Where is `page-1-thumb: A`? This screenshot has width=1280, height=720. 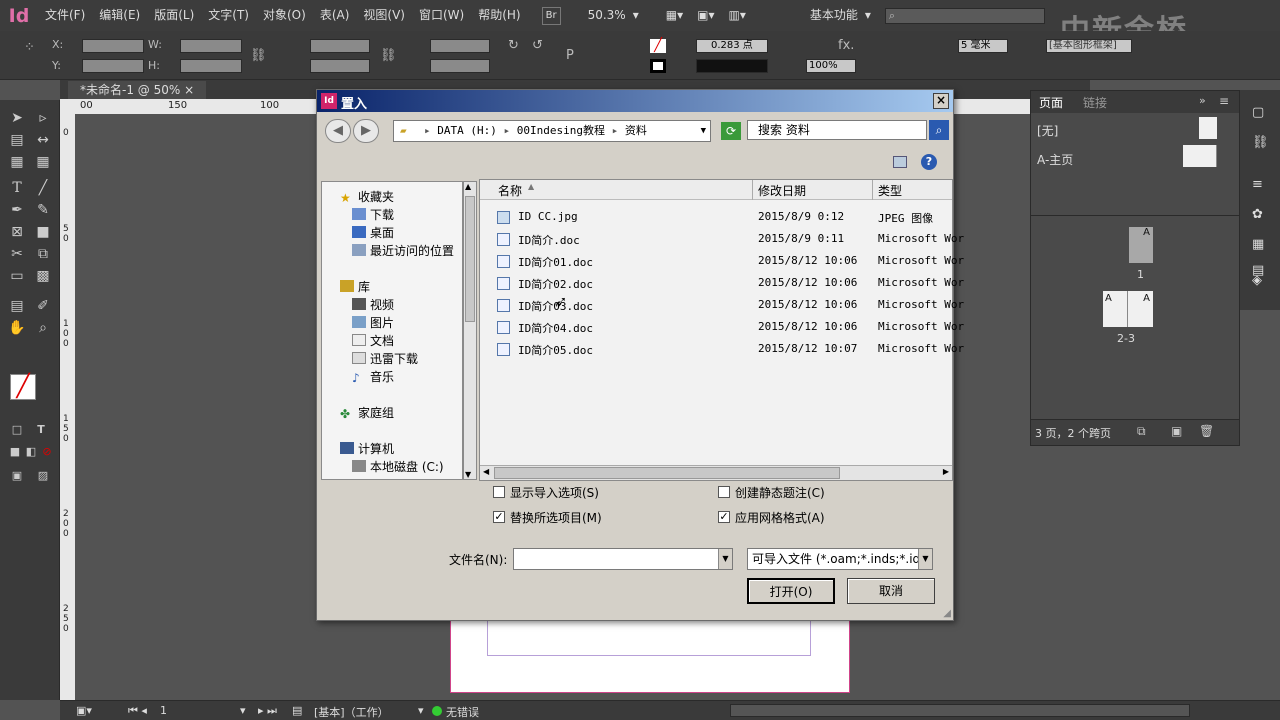
page-1-thumb: A is located at coordinates (1141, 245).